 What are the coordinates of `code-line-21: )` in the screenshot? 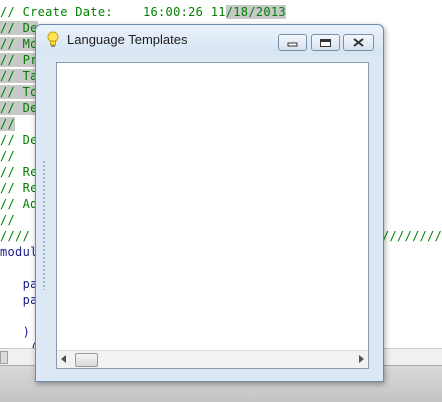 It's located at (15, 332).